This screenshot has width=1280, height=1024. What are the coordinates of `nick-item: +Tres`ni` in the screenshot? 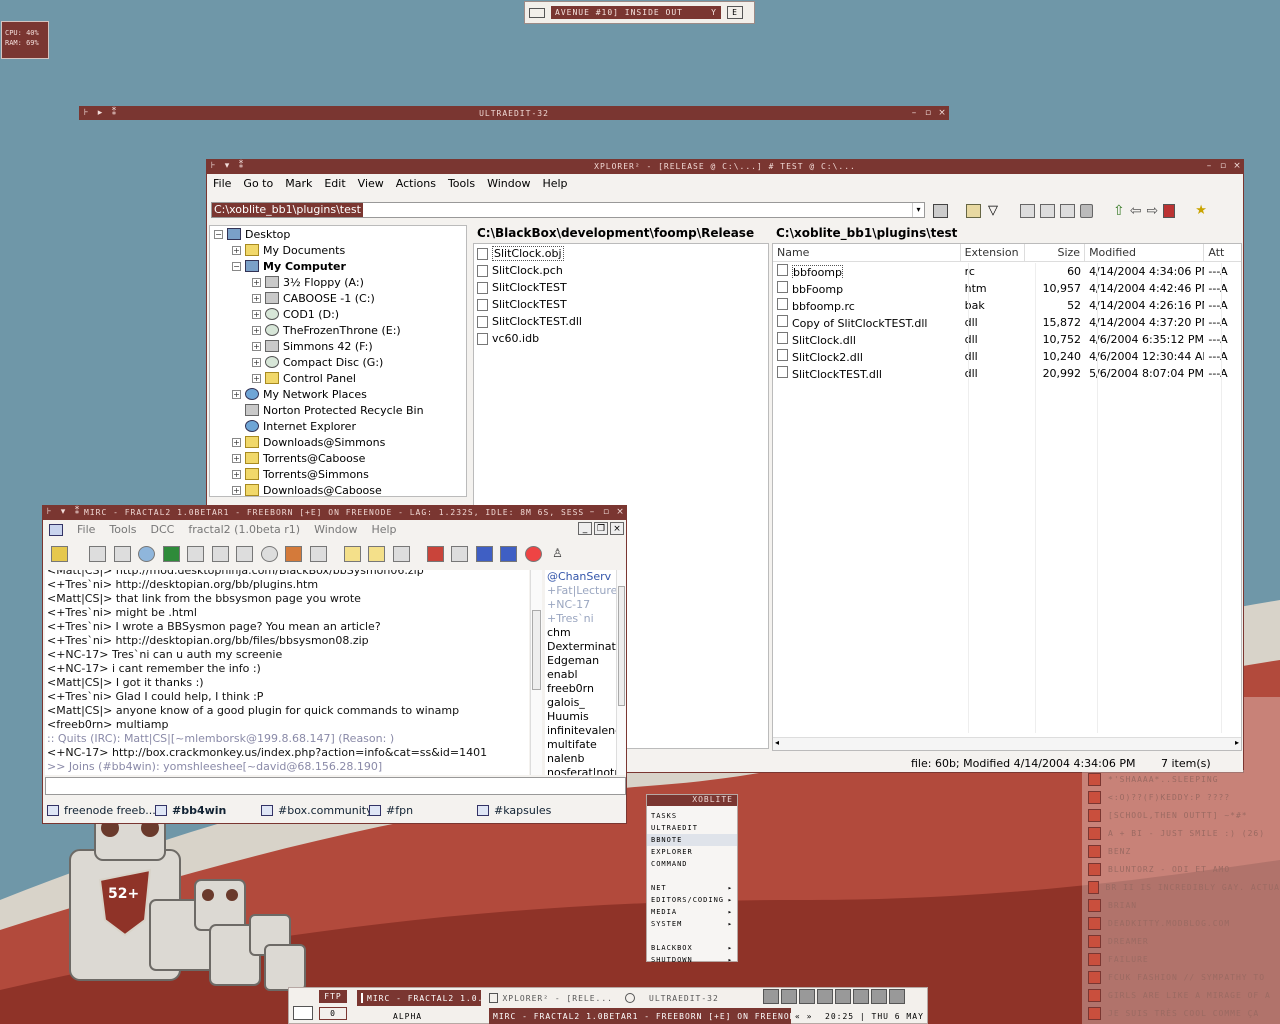 It's located at (582, 619).